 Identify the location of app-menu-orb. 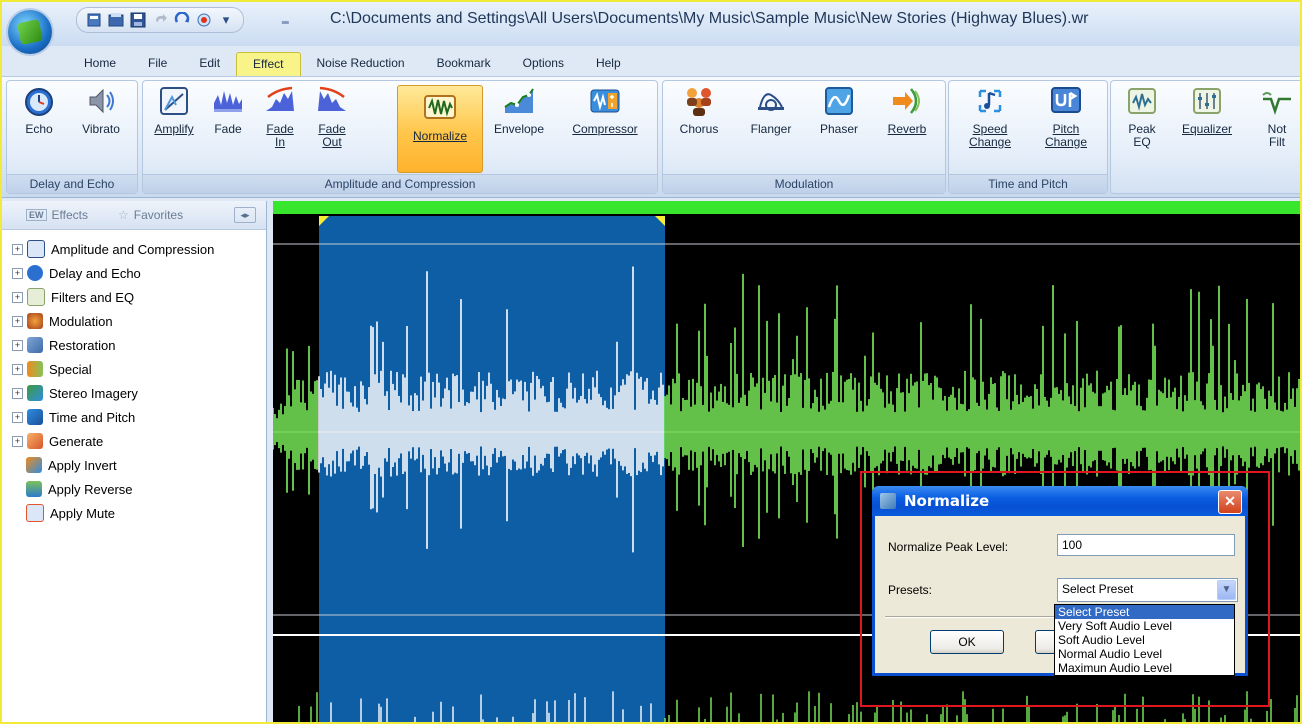
(30, 32).